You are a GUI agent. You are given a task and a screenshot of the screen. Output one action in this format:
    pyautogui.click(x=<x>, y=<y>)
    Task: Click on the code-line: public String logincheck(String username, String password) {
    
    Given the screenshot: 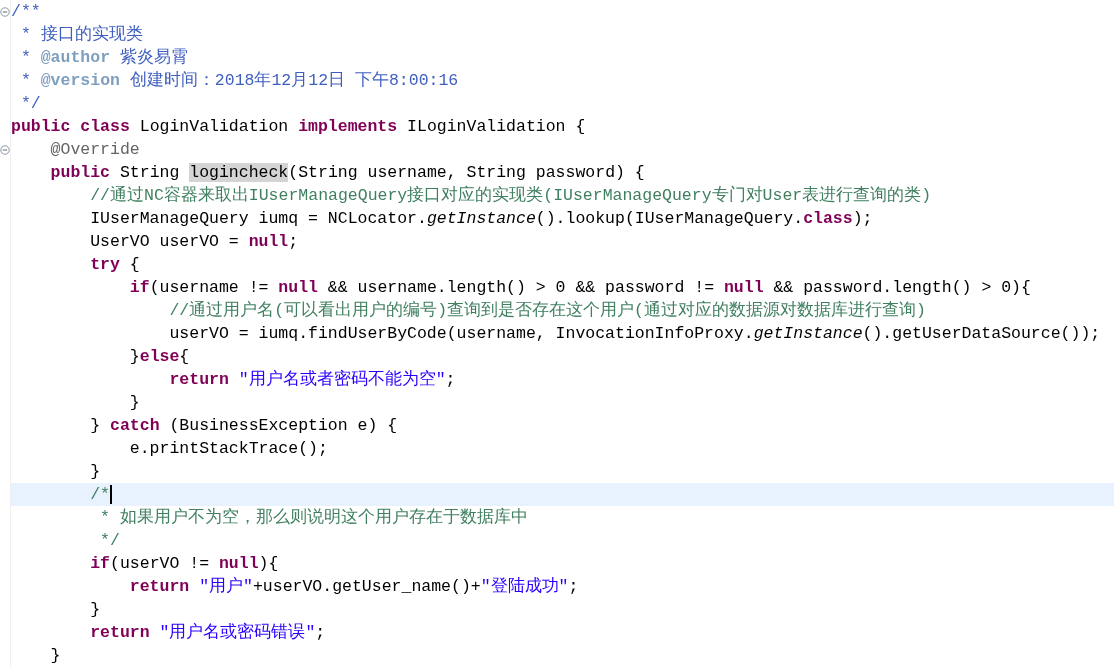 What is the action you would take?
    pyautogui.click(x=347, y=173)
    